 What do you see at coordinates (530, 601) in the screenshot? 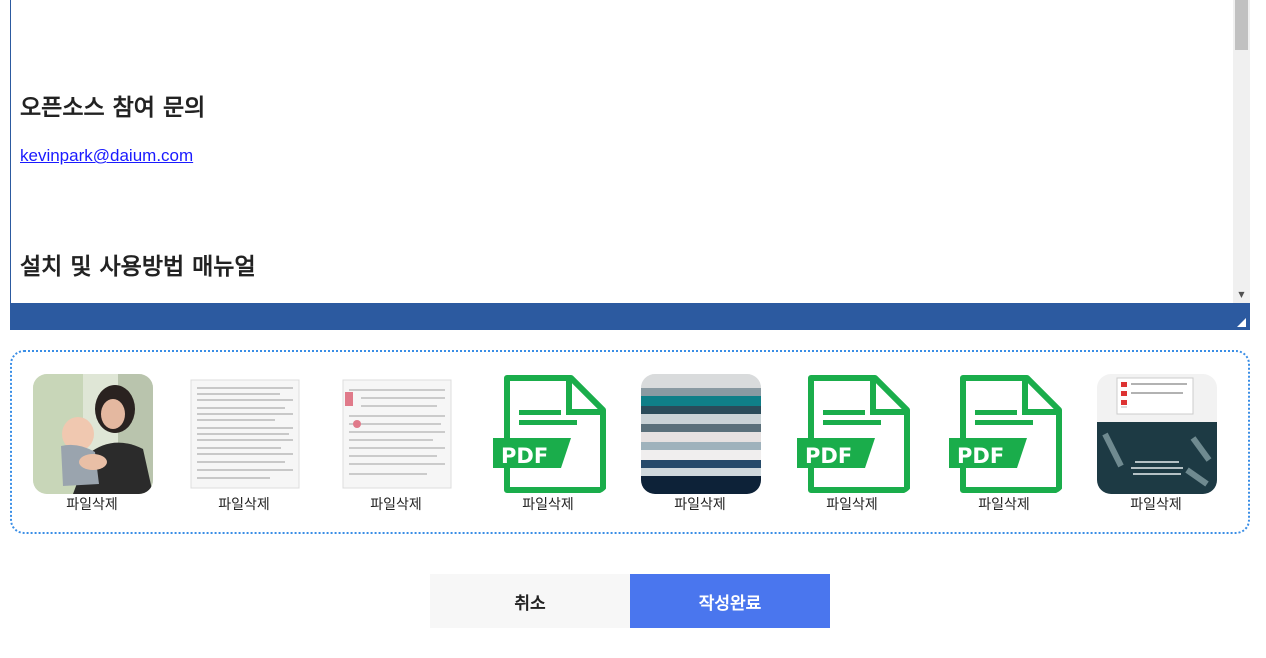
I see `cancel-button: 취소` at bounding box center [530, 601].